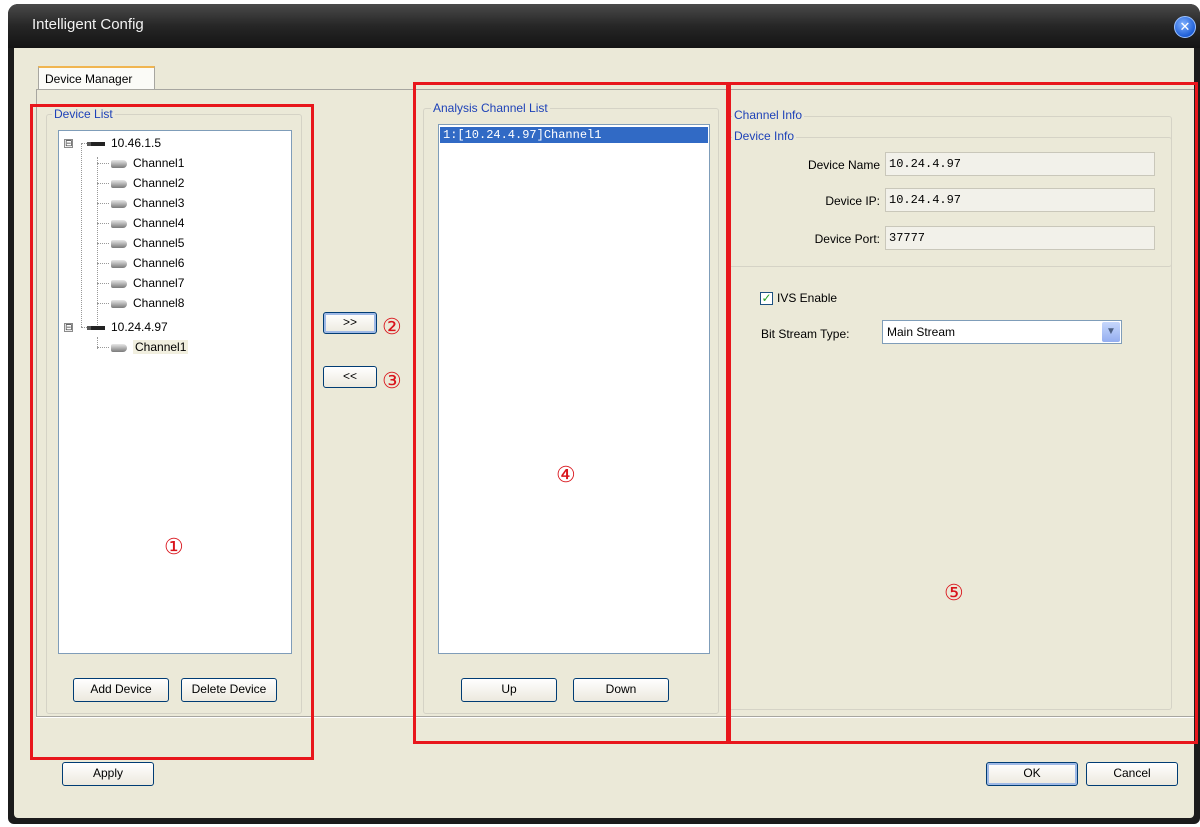  What do you see at coordinates (1132, 774) in the screenshot?
I see `cancel-button: Cancel` at bounding box center [1132, 774].